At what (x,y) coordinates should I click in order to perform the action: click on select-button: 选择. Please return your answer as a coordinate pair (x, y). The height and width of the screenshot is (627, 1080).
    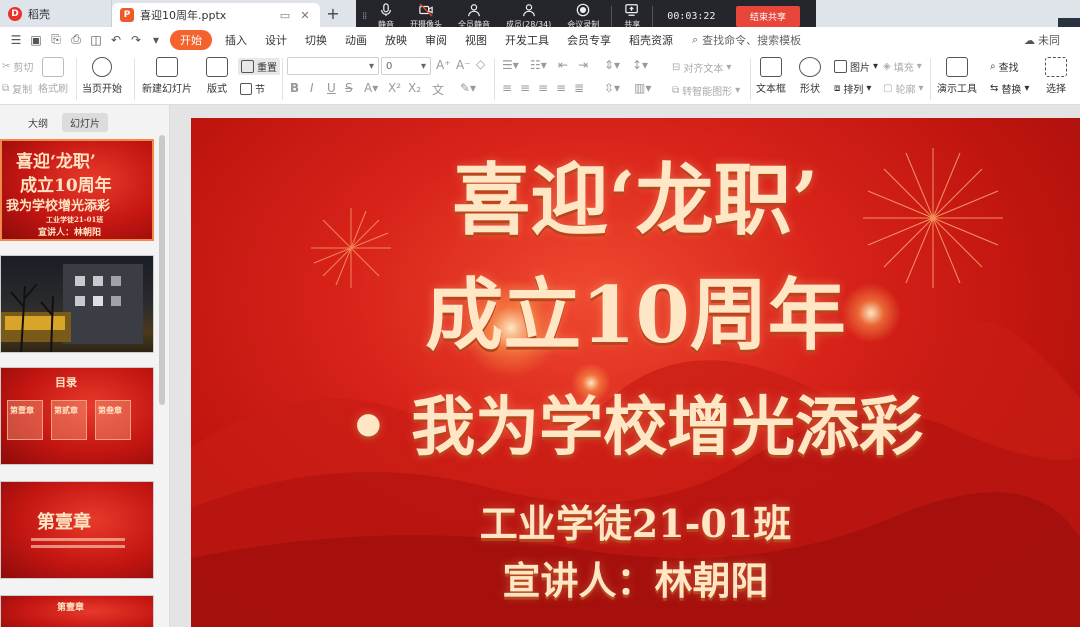
    Looking at the image, I should click on (1056, 76).